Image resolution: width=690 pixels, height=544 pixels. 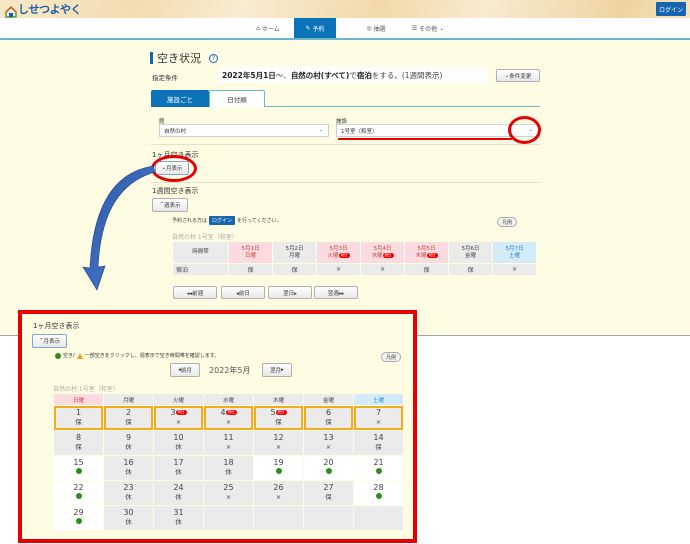 I want to click on chevron-down-icon: ⌄, so click(x=442, y=28).